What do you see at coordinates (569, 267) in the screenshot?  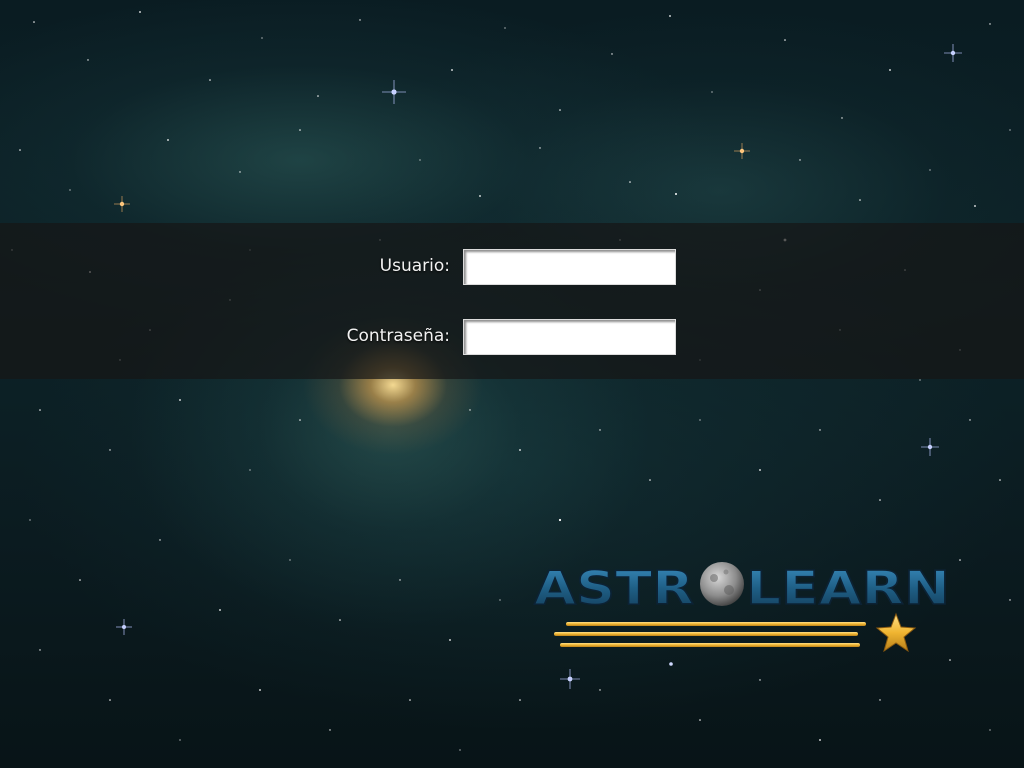 I see `username-input` at bounding box center [569, 267].